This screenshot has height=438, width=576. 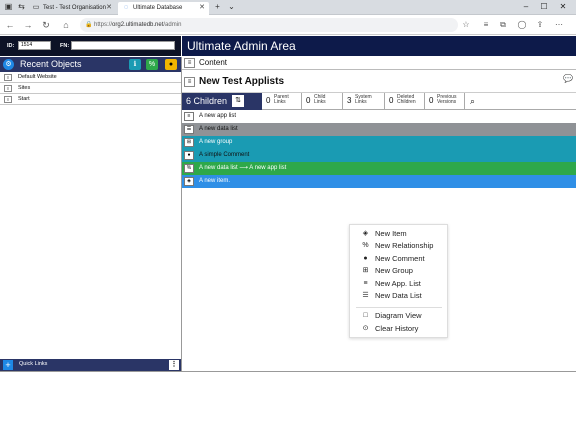 I want to click on left-header: ID: 1514 FN:, so click(x=90, y=46).